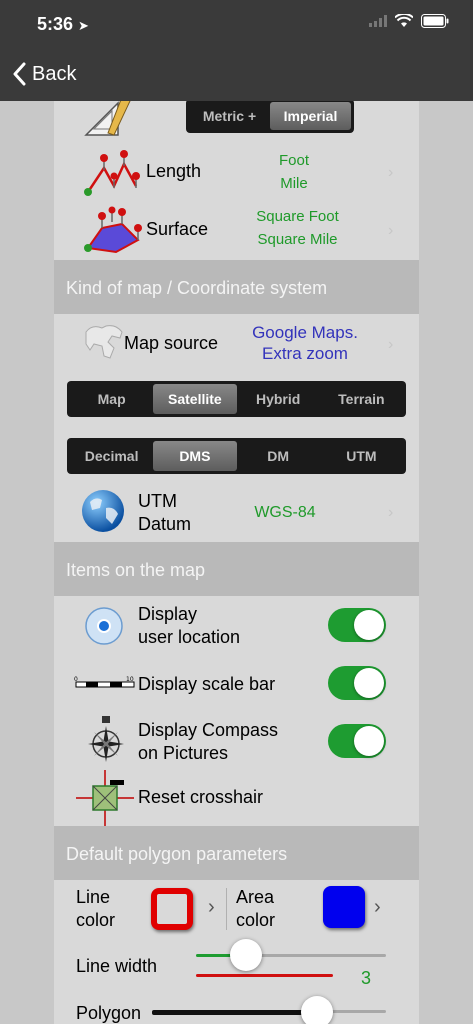 The image size is (473, 1024). I want to click on map-source-value-2: Extra zoom, so click(305, 353).